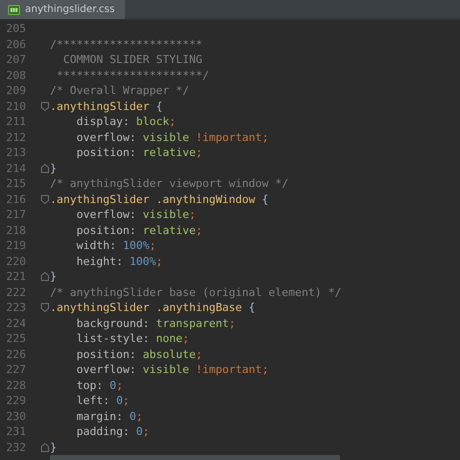 This screenshot has width=460, height=460. I want to click on code-line: .anythingSlider {, so click(106, 106).